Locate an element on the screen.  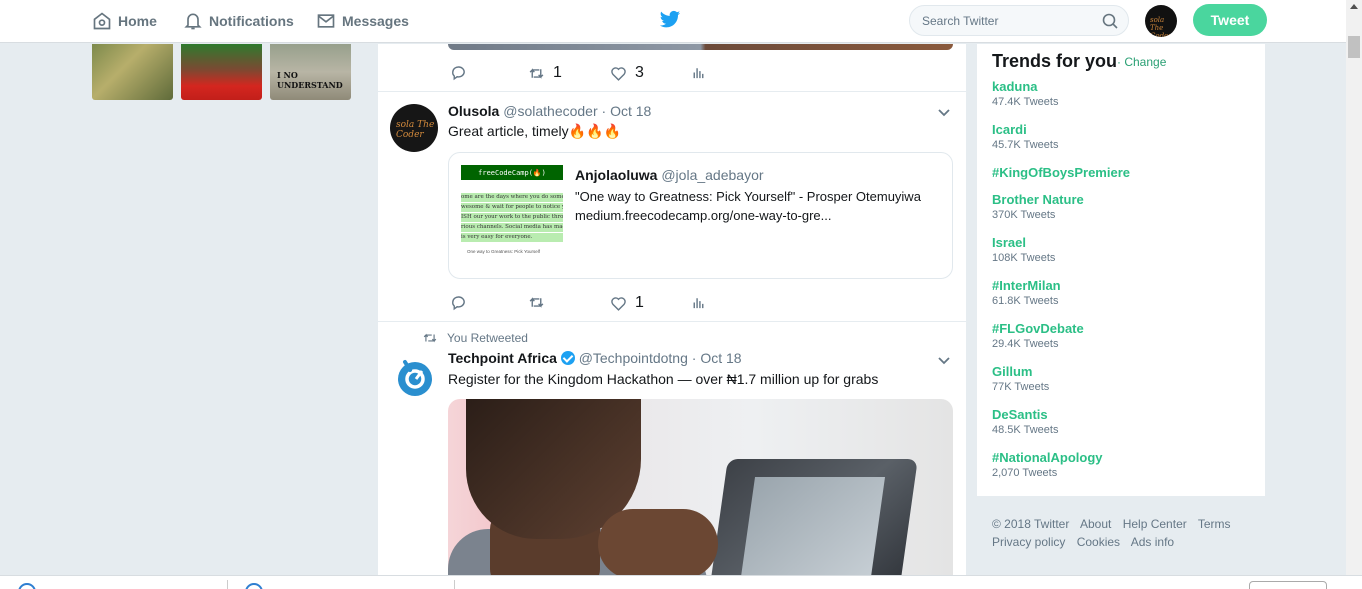
thumbnail-line: ISH our your work to the public throug is located at coordinates (512, 217).